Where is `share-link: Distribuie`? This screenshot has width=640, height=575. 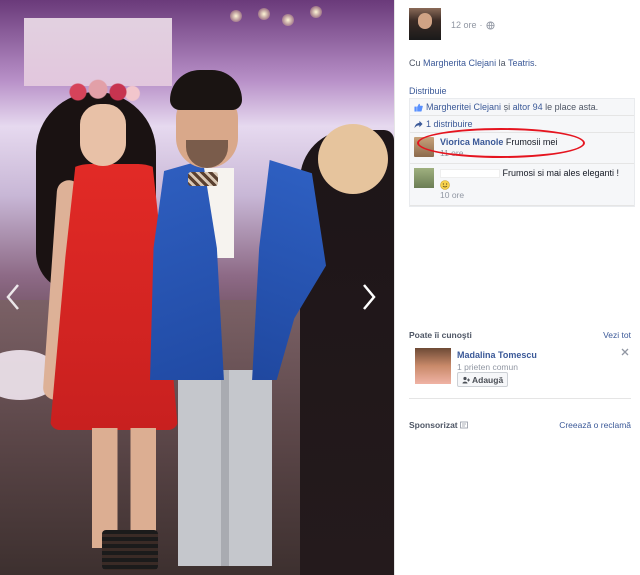
share-link: Distribuie is located at coordinates (428, 91).